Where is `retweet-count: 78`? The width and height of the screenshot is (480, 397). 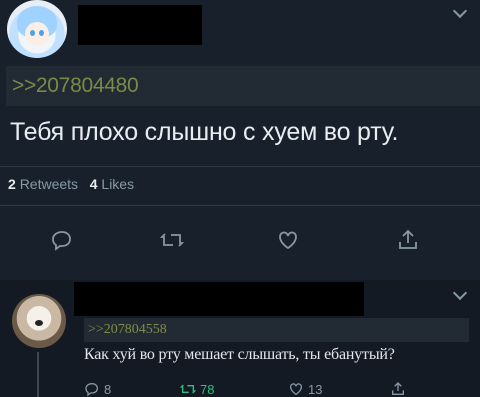 retweet-count: 78 is located at coordinates (207, 389).